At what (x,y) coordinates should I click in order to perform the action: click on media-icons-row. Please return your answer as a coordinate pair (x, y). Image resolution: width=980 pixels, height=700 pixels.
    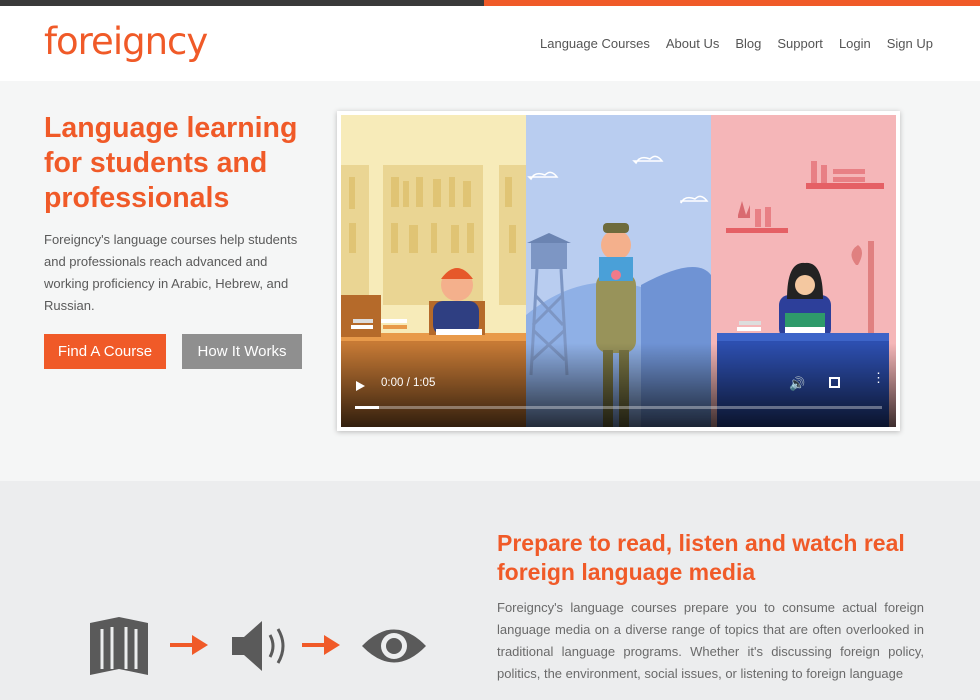
    Looking at the image, I should click on (263, 648).